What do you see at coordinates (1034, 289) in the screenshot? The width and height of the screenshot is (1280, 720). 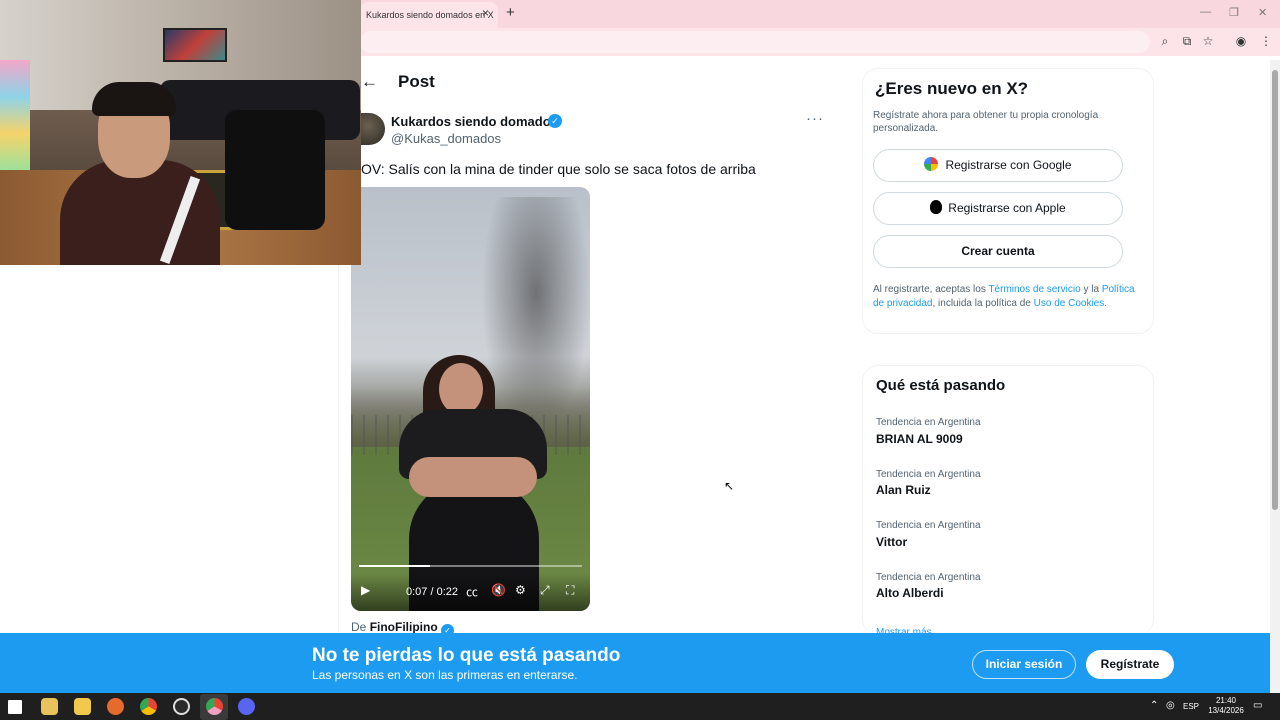 I see `terms-of-service-link: Términos de servicio` at bounding box center [1034, 289].